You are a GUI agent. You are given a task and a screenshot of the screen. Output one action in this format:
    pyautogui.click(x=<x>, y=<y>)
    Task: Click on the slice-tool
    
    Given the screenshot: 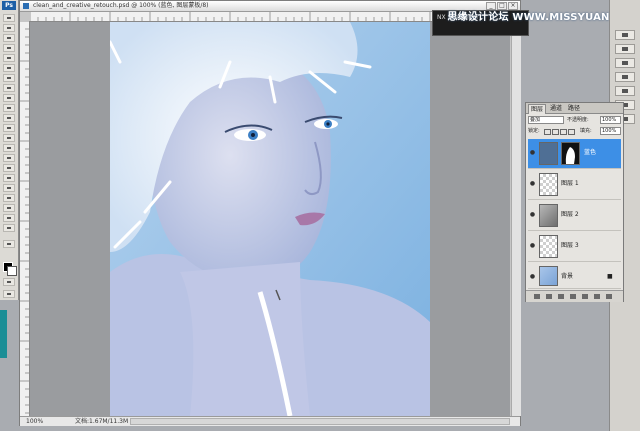 What is the action you would take?
    pyautogui.click(x=9, y=68)
    